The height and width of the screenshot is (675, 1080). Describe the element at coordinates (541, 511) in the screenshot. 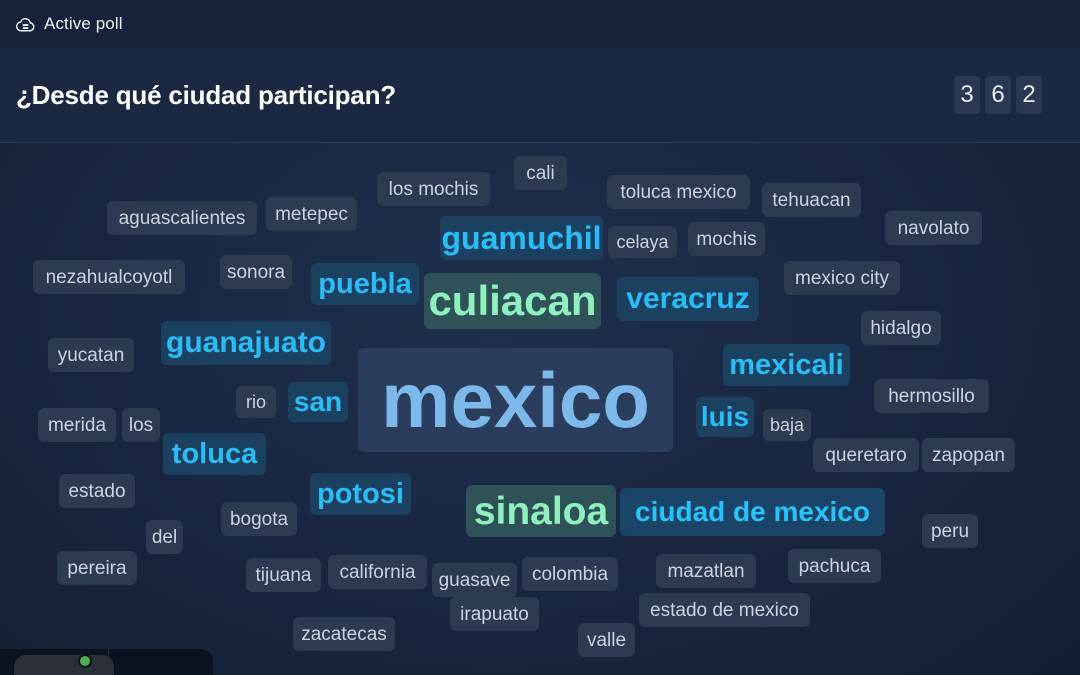

I see `word-chip: sinaloa` at that location.